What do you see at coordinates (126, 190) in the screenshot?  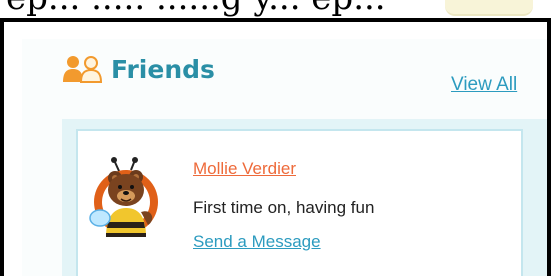 I see `bear-head` at bounding box center [126, 190].